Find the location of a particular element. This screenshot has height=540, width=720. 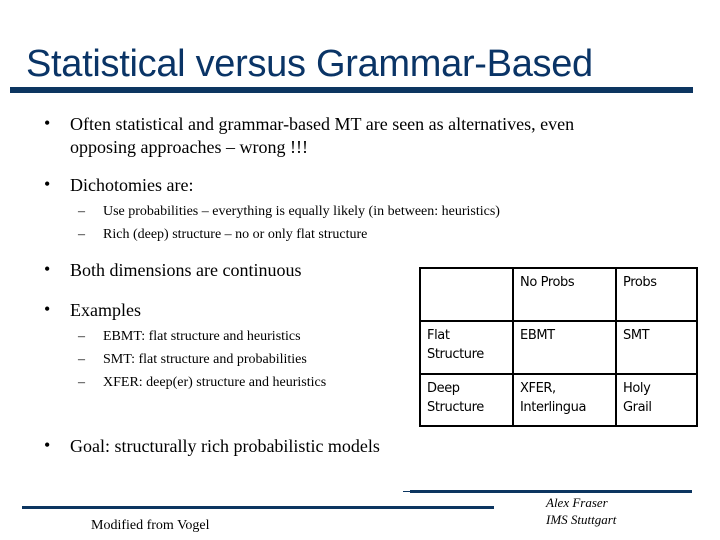

cell-line: Holy is located at coordinates (637, 388).